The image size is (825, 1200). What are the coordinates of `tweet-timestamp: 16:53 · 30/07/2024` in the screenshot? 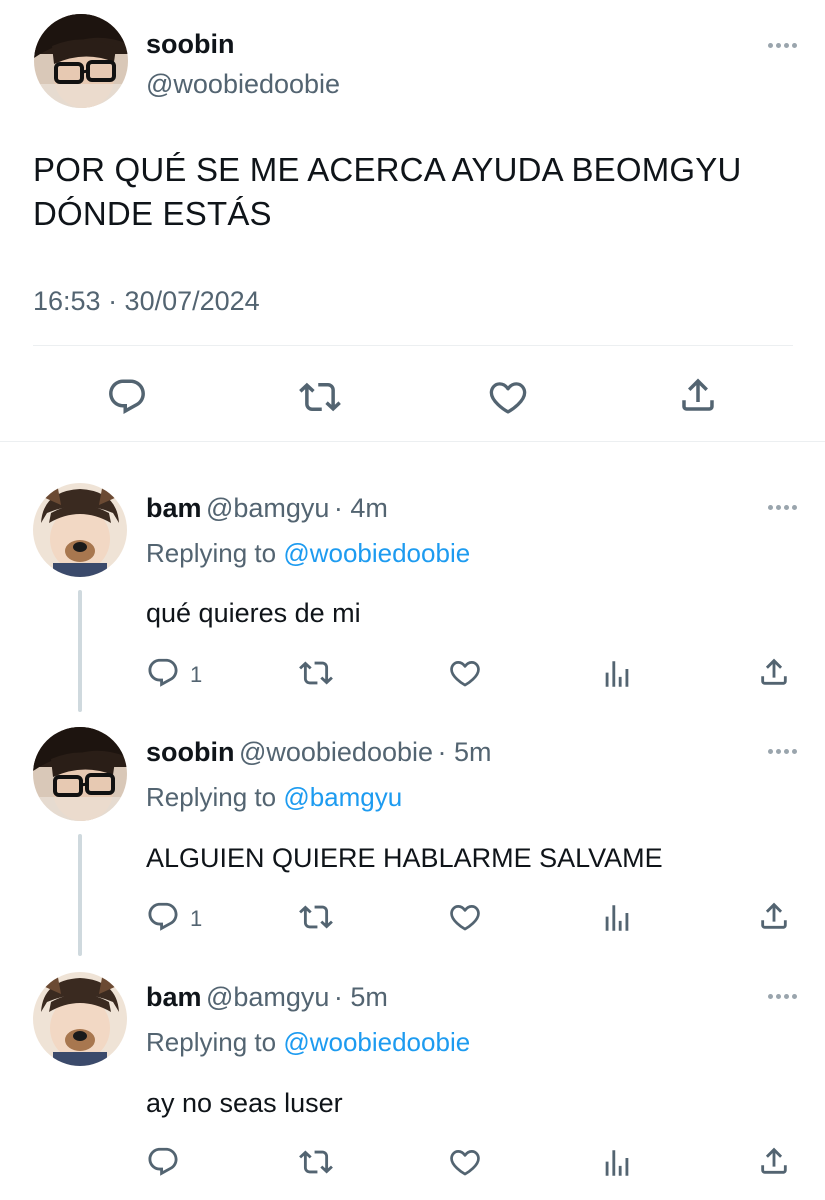 It's located at (146, 301).